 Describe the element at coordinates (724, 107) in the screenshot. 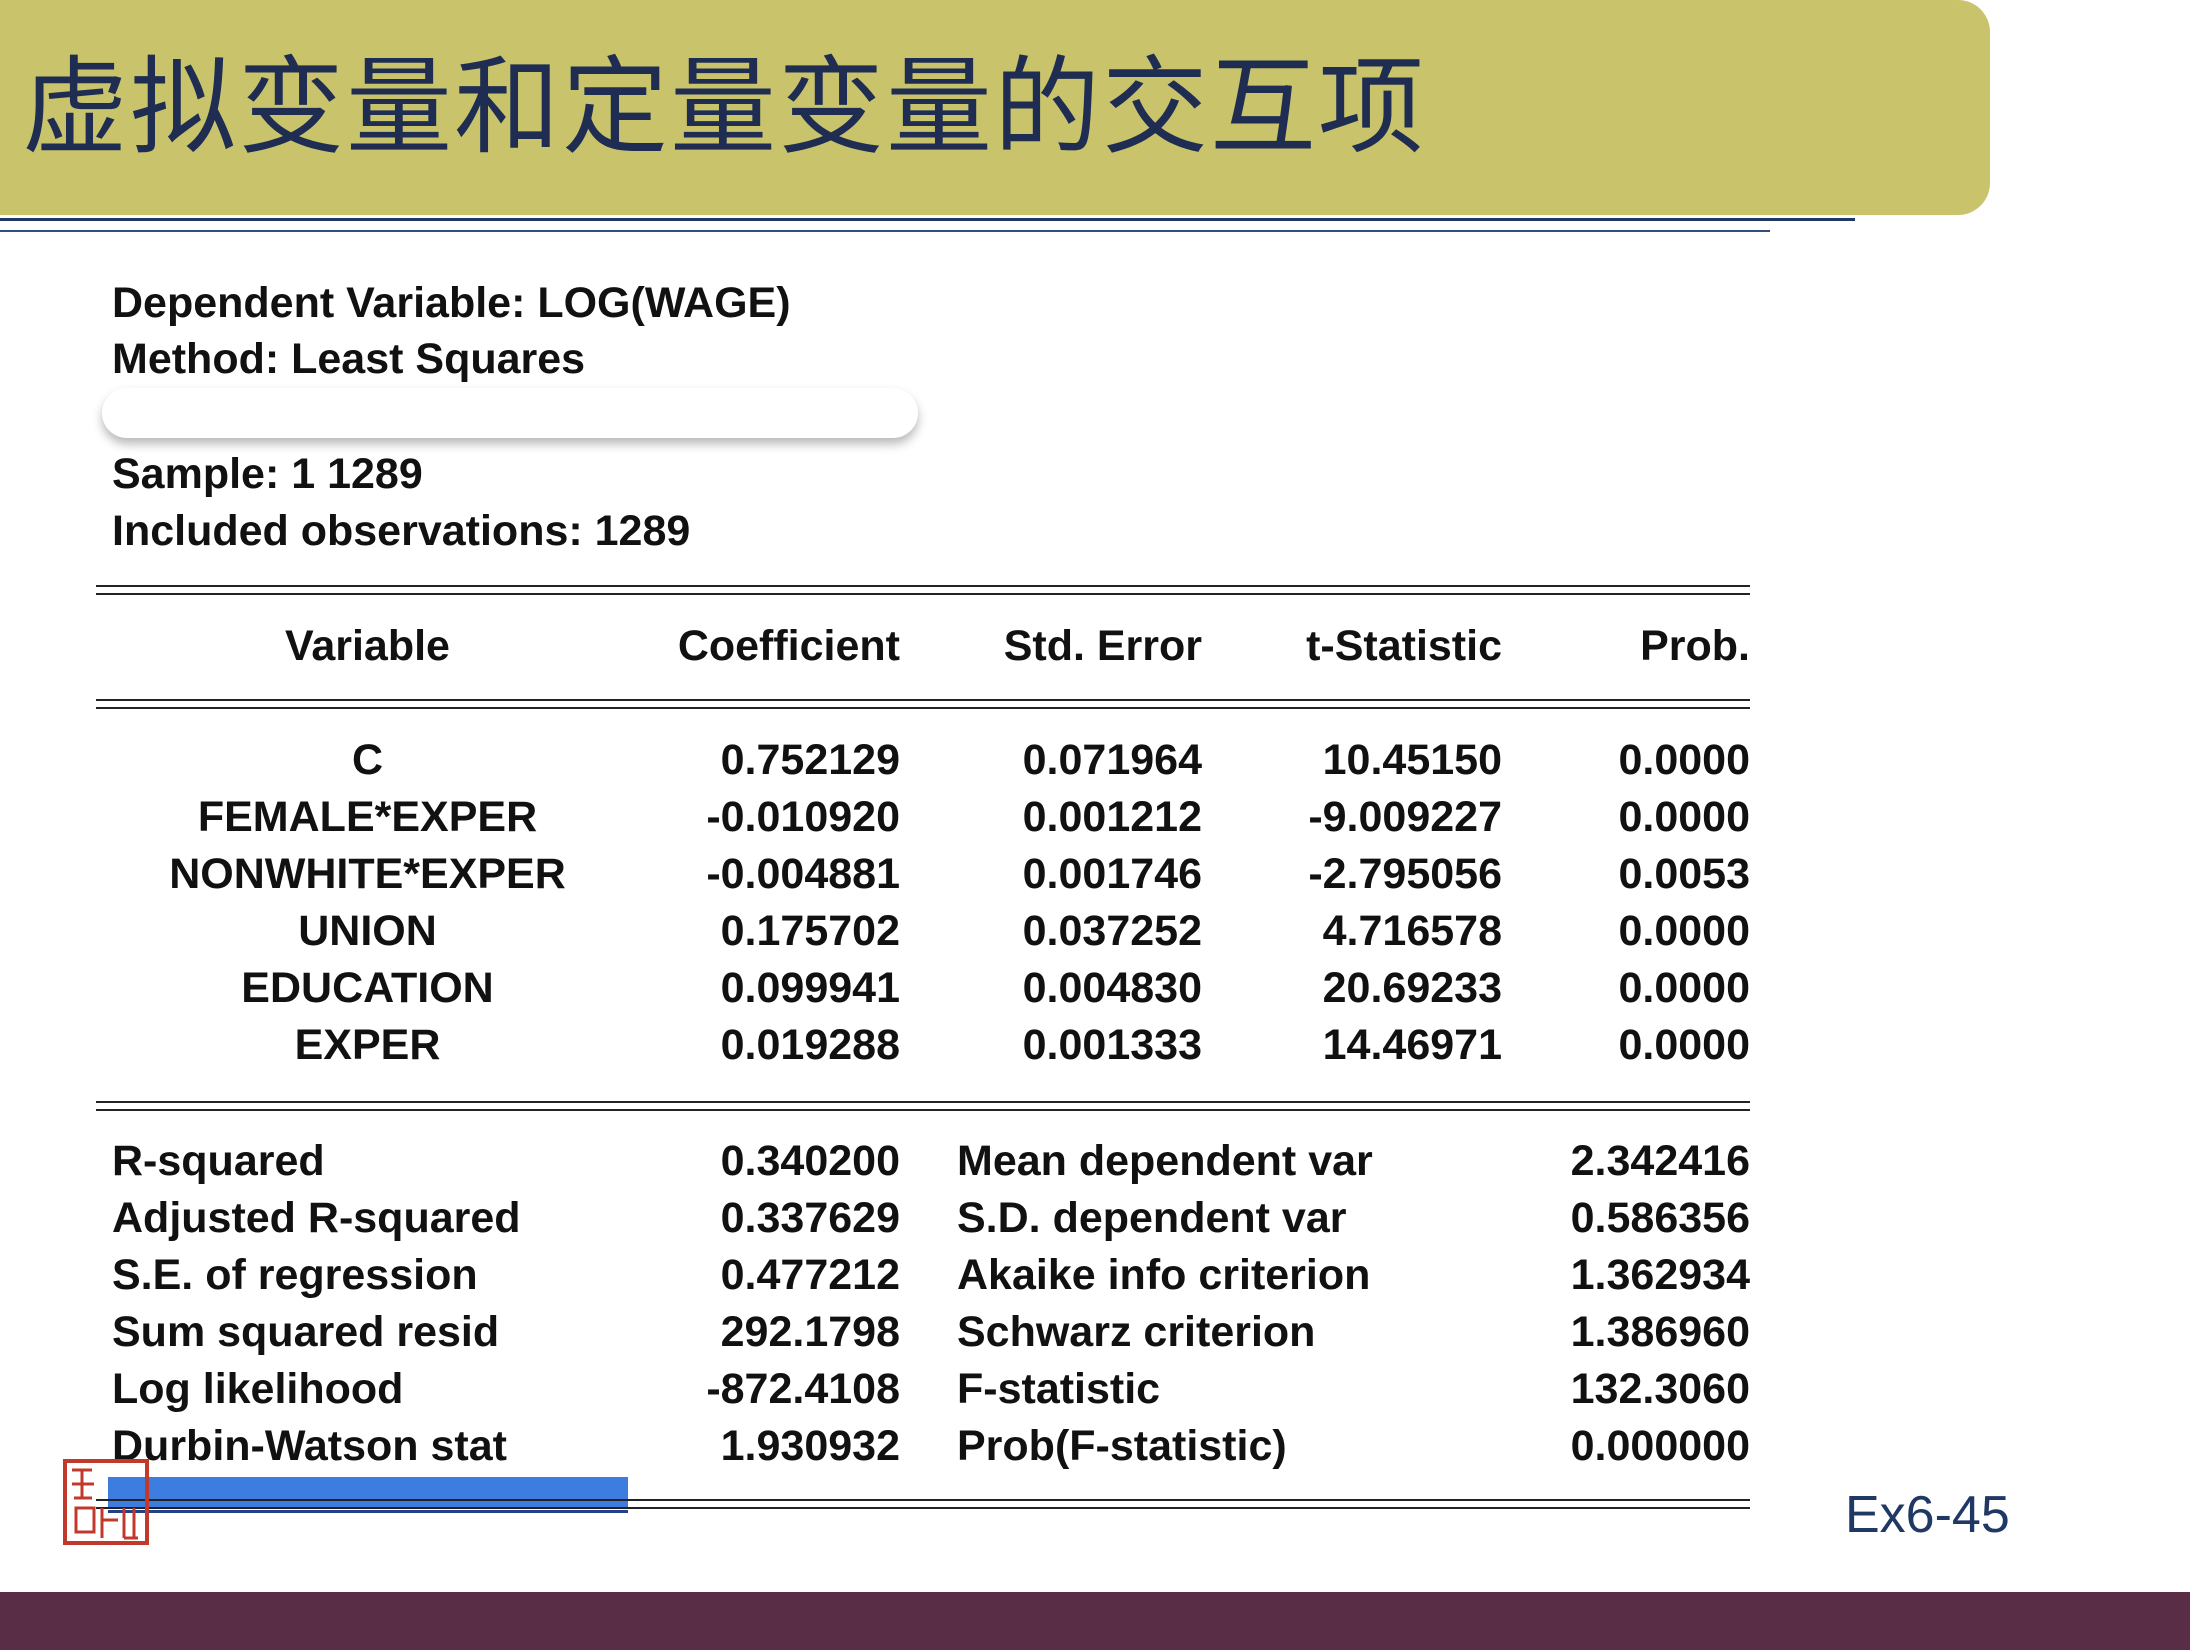

I see `slide-title: 虚拟变量和定量变量的交互项` at that location.